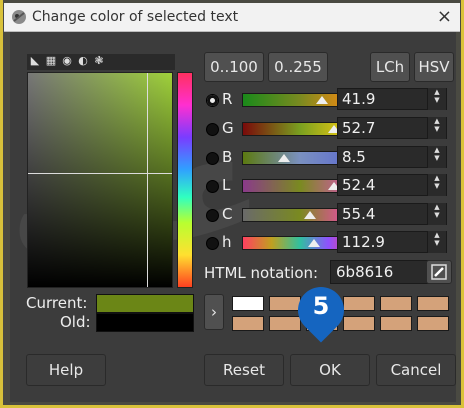 This screenshot has width=464, height=408. What do you see at coordinates (326, 242) in the screenshot?
I see `slider-row-h: h 112.9 ▲ ▼` at bounding box center [326, 242].